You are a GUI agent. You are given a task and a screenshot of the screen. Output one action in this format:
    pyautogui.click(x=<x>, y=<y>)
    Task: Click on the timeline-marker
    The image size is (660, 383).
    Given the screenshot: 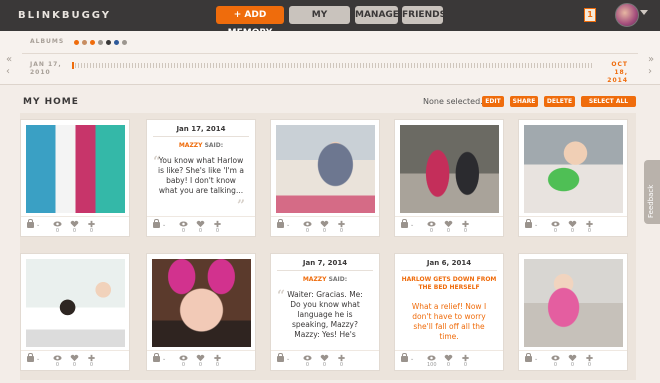 What is the action you would take?
    pyautogui.click(x=73, y=65)
    